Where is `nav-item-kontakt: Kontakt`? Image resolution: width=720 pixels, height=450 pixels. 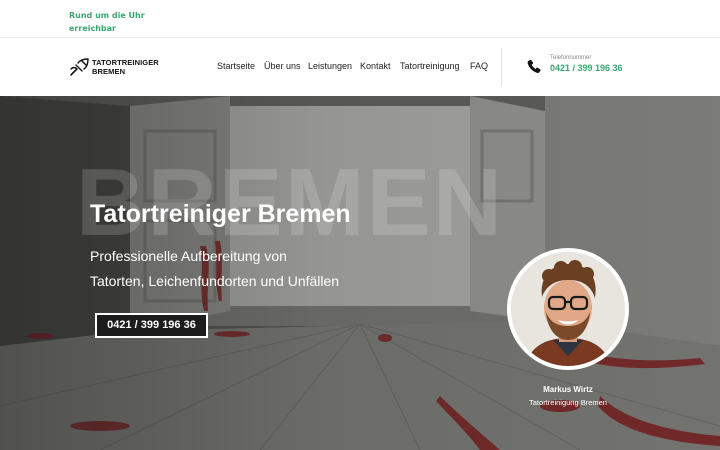
nav-item-kontakt: Kontakt is located at coordinates (375, 66).